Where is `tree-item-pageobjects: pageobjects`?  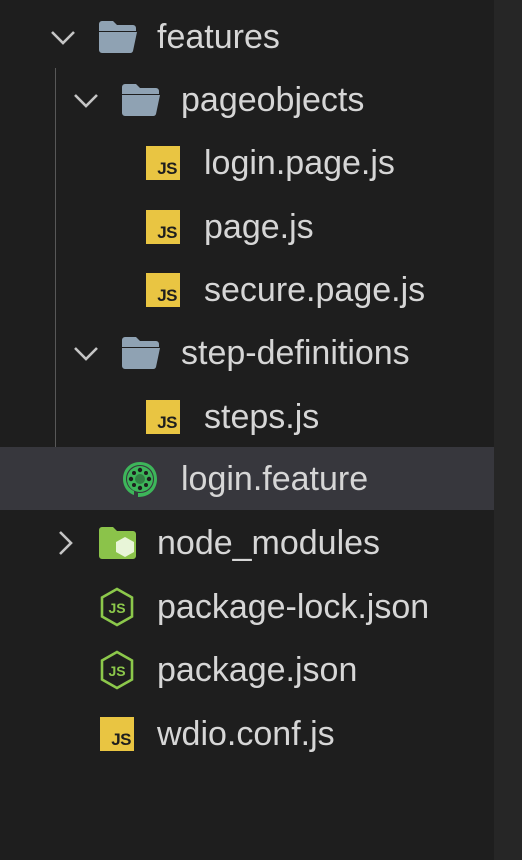
tree-item-pageobjects: pageobjects is located at coordinates (247, 99).